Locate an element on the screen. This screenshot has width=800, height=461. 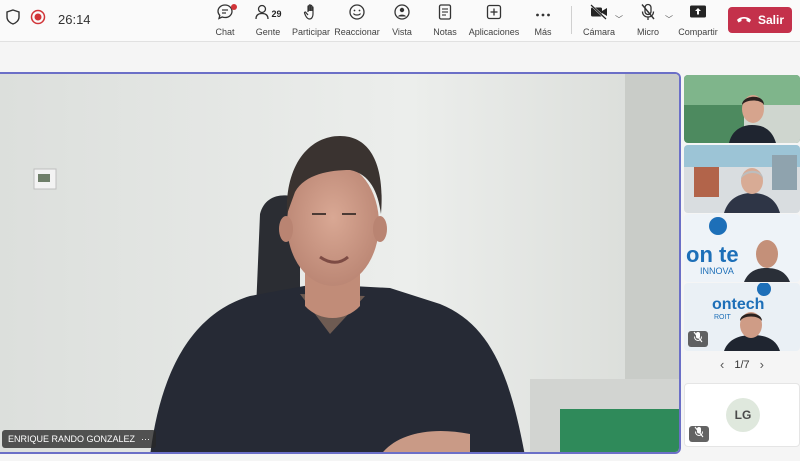
leave-label: Salir is located at coordinates (770, 20).